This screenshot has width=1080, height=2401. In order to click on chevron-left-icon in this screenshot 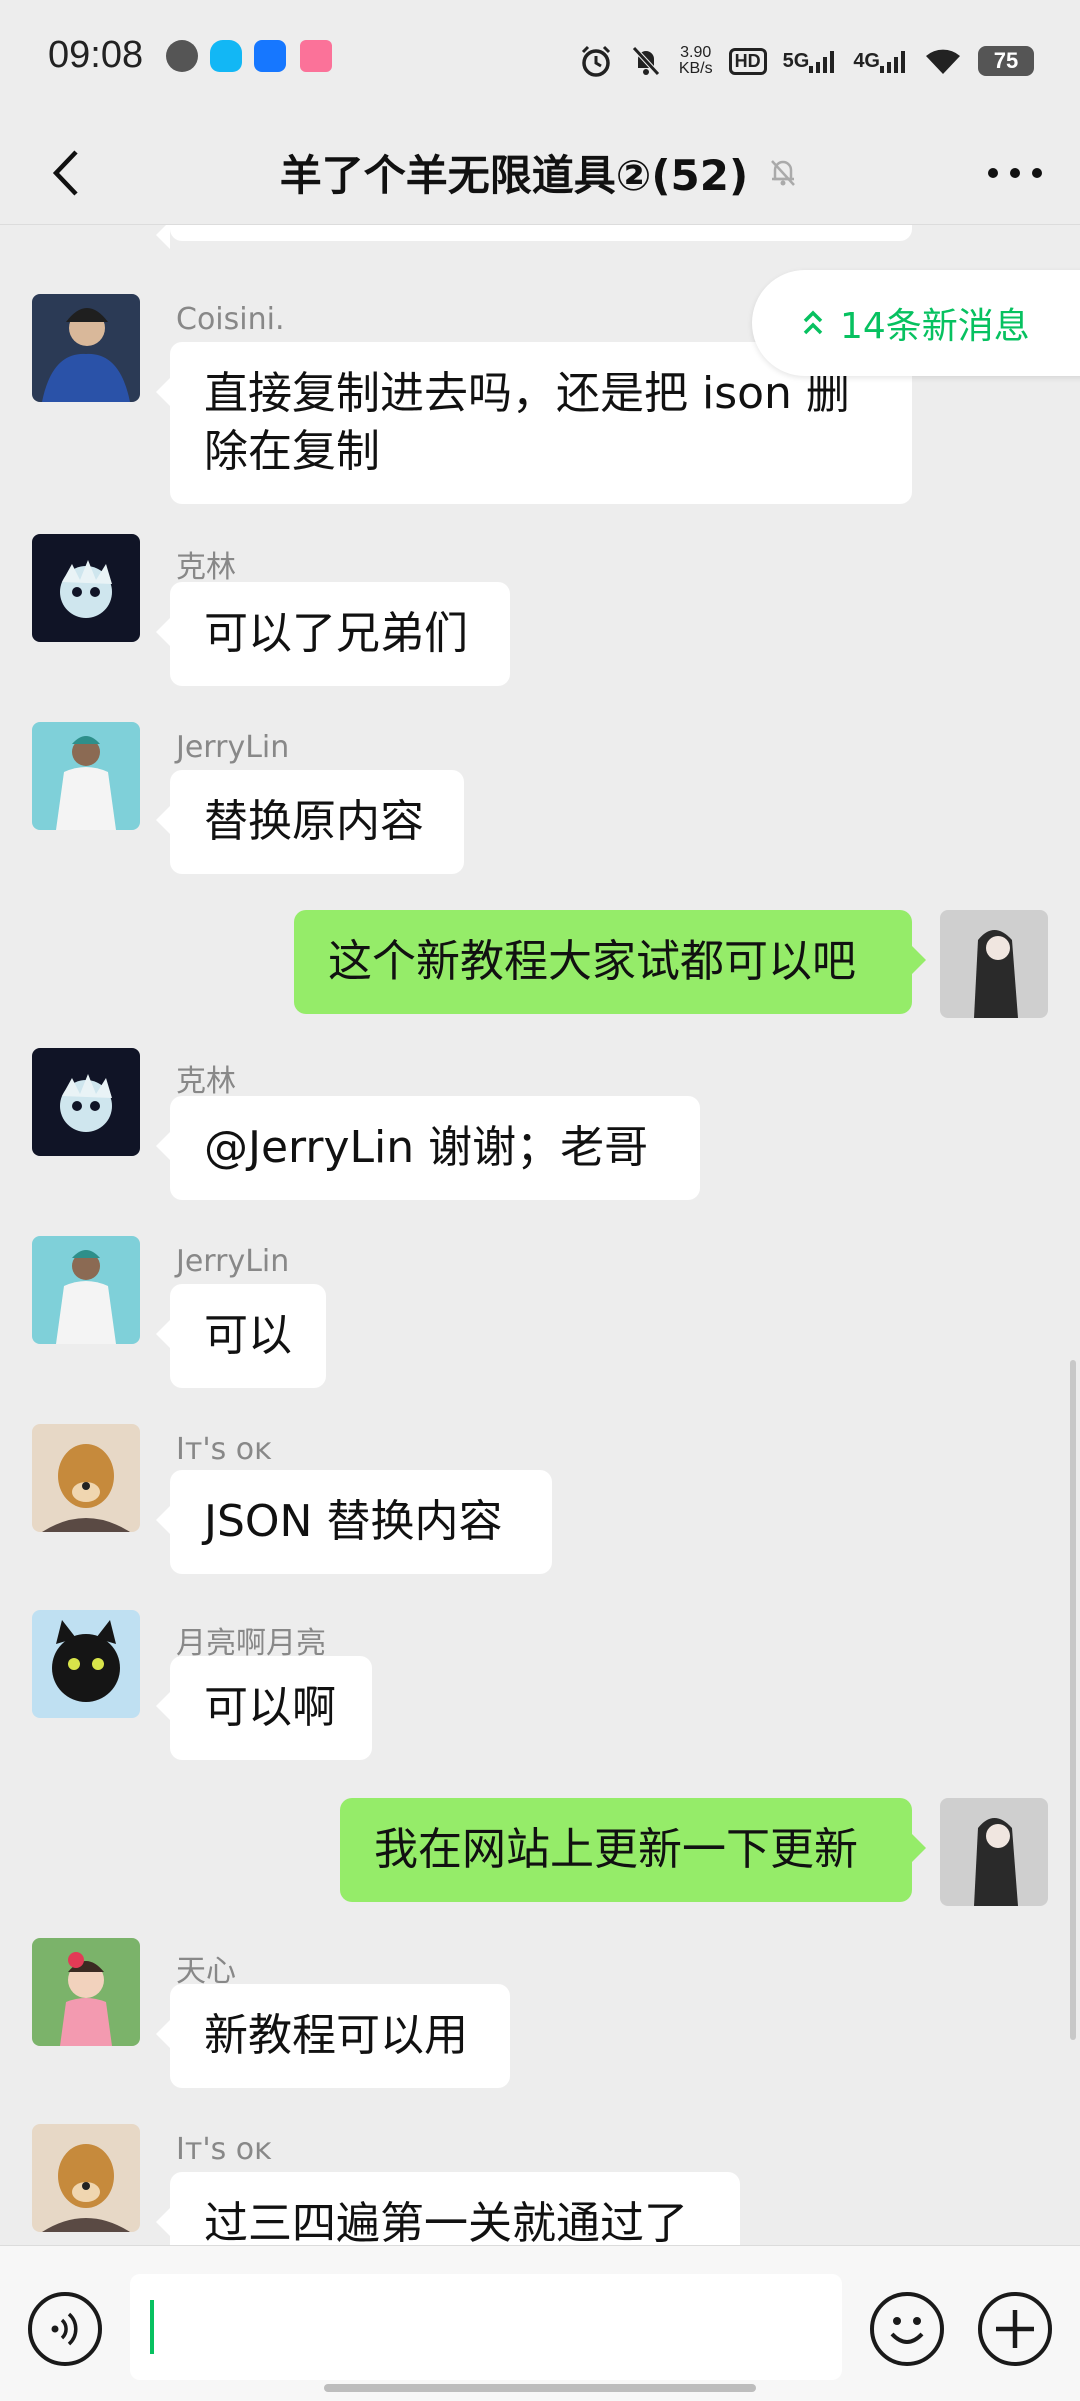, I will do `click(65, 173)`.